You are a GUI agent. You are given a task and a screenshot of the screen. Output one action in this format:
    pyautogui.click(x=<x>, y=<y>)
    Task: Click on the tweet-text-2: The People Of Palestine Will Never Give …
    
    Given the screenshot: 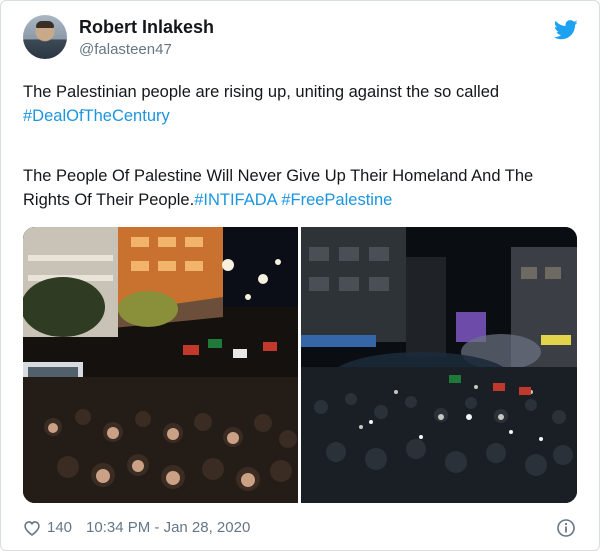 What is the action you would take?
    pyautogui.click(x=278, y=188)
    